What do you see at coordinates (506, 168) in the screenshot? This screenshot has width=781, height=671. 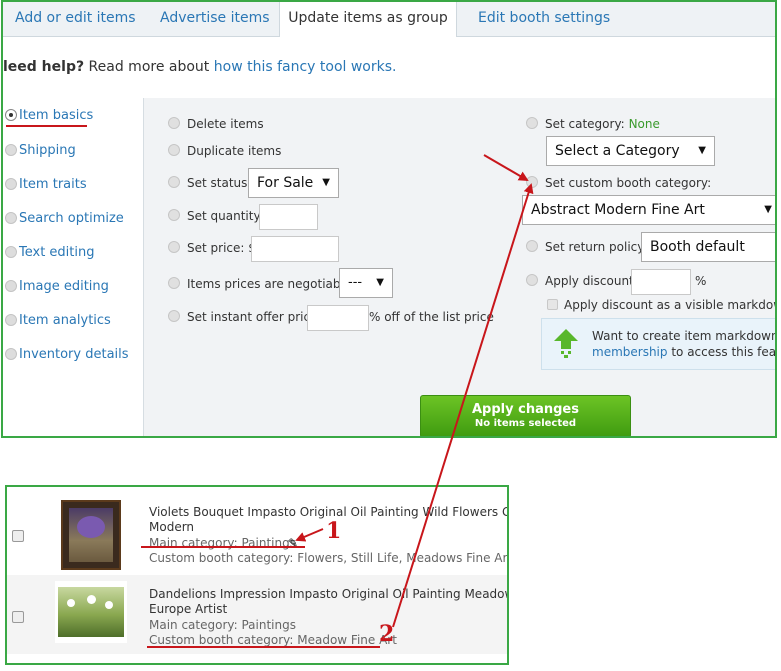 I see `arrow-to-custom-booth-radio` at bounding box center [506, 168].